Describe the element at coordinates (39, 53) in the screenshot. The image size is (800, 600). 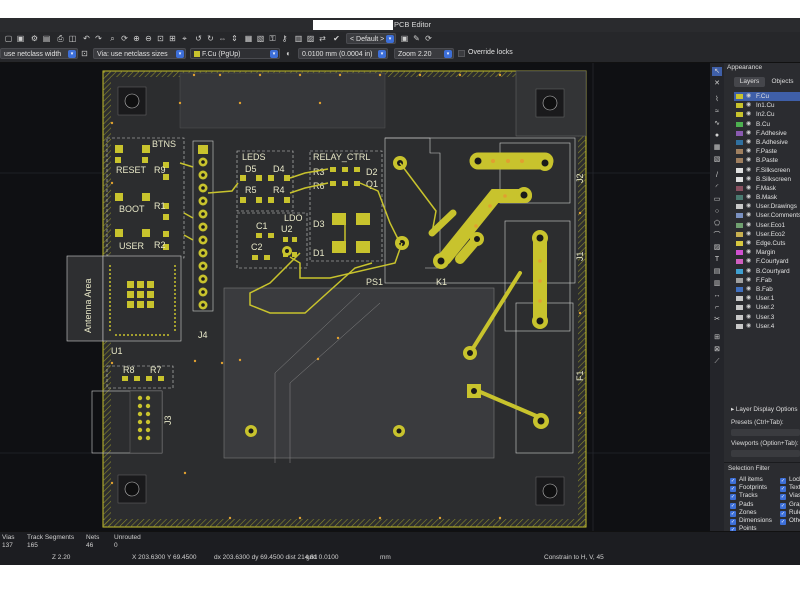
I see `track-width-select: use netclass width ▾` at that location.